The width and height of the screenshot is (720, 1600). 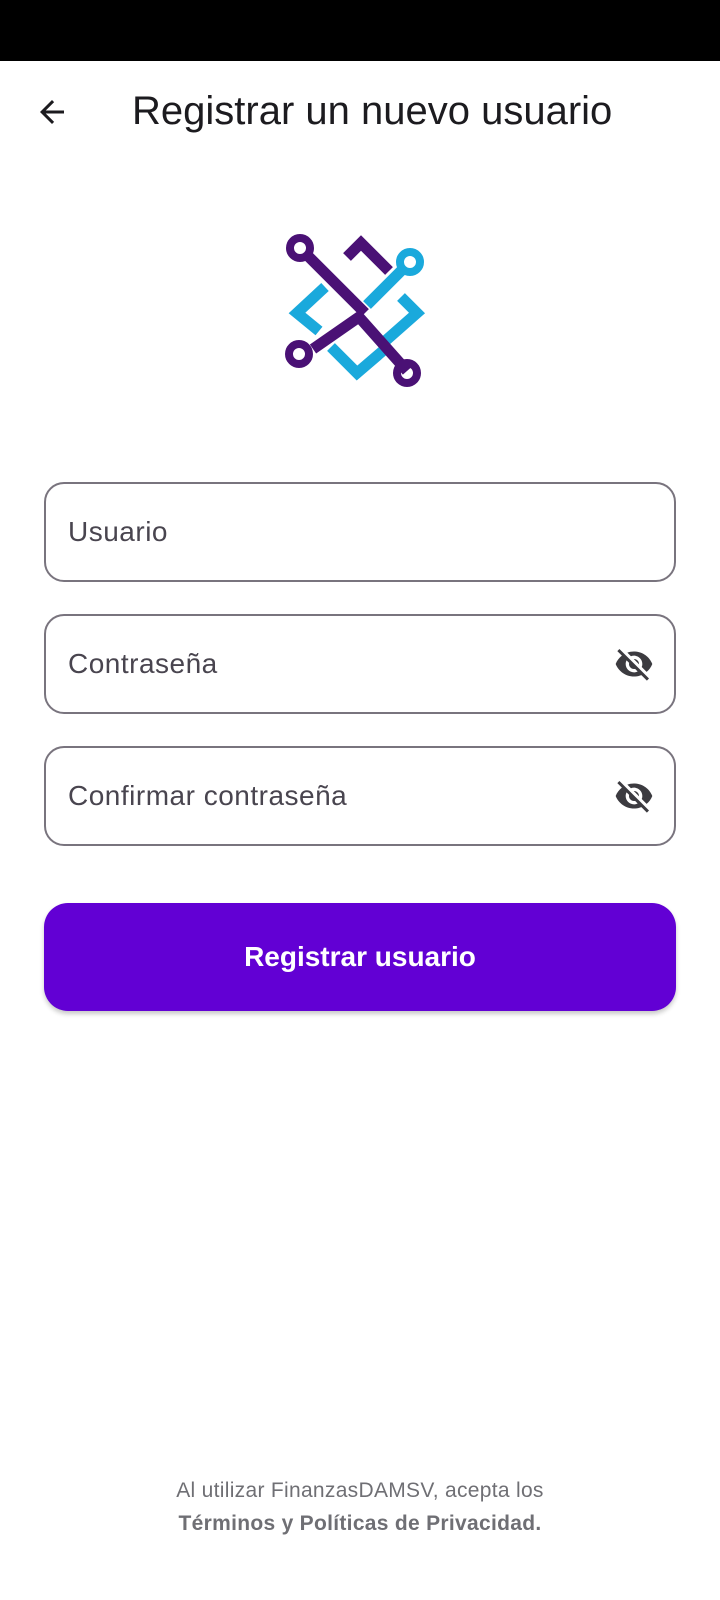 I want to click on username-input, so click(x=328, y=532).